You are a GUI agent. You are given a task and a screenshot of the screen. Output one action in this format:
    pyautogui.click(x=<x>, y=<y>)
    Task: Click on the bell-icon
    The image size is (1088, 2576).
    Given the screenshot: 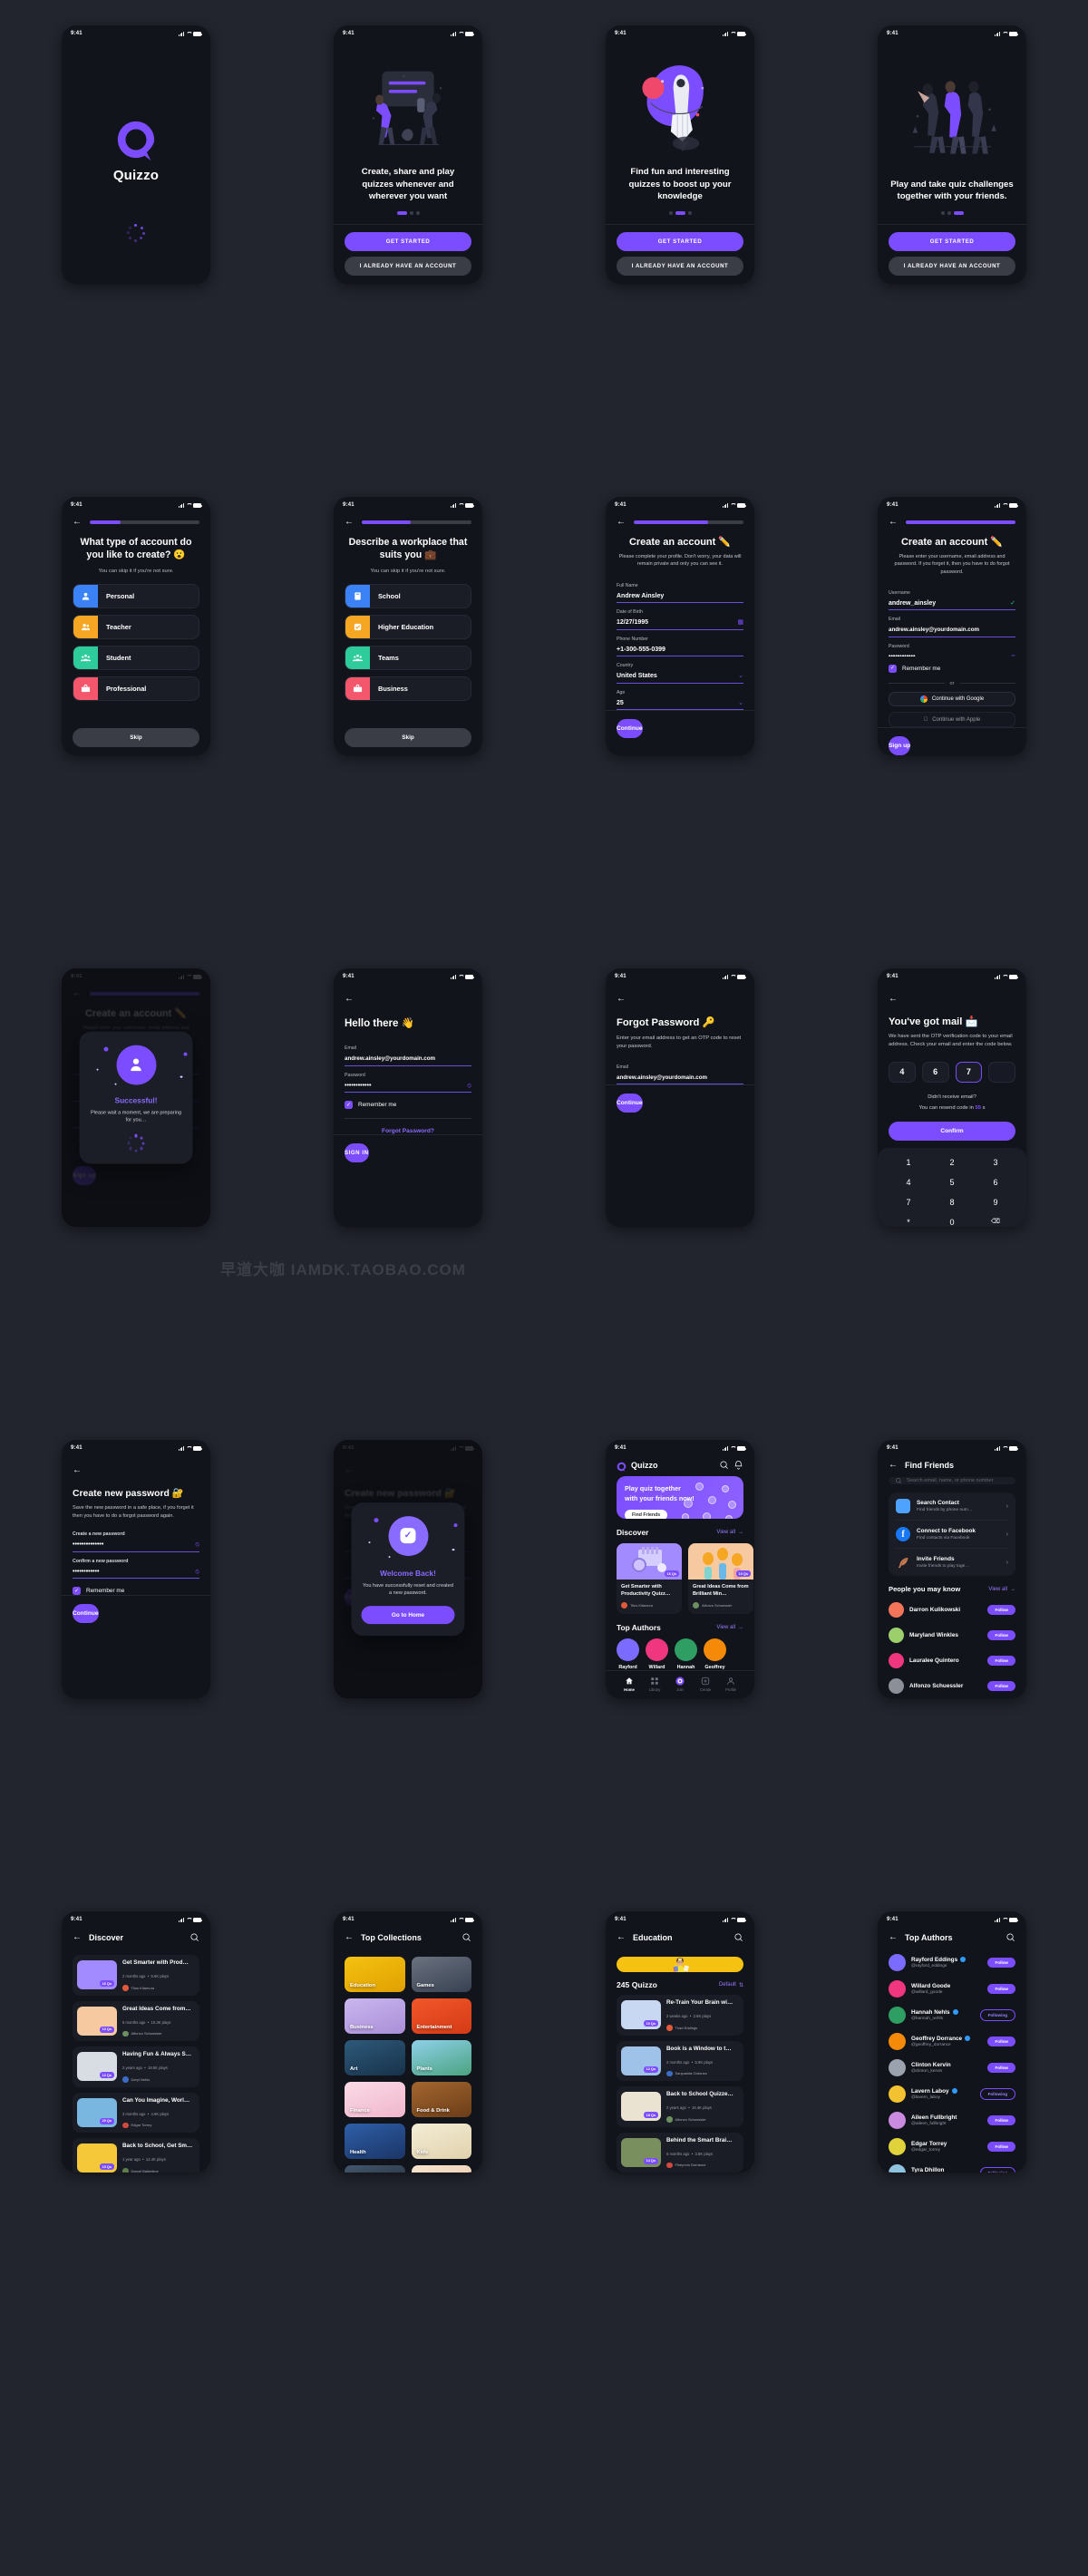 What is the action you would take?
    pyautogui.click(x=738, y=1465)
    